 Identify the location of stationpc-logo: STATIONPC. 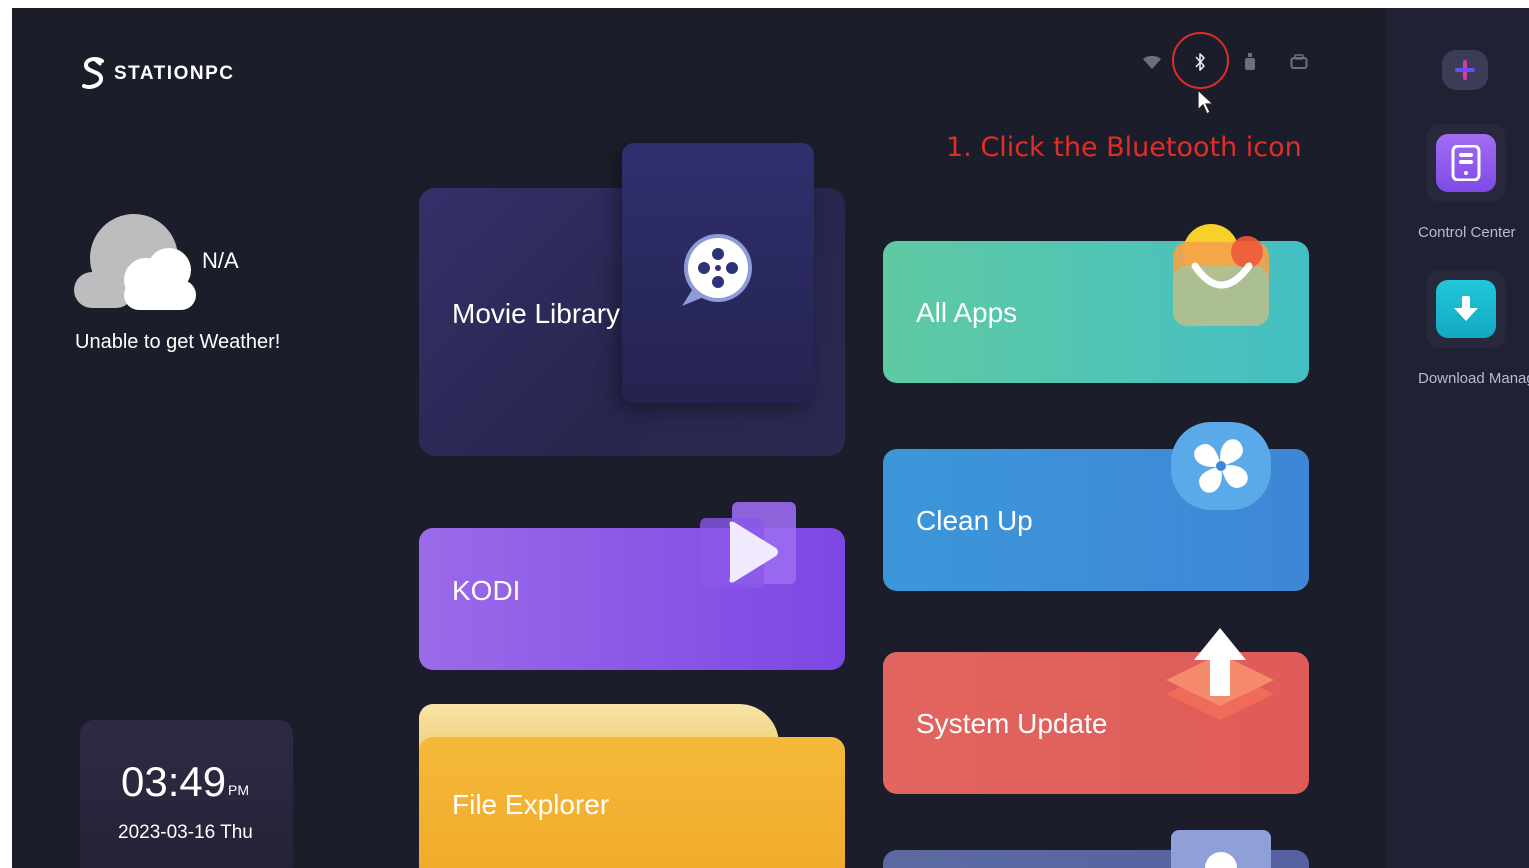
(157, 74).